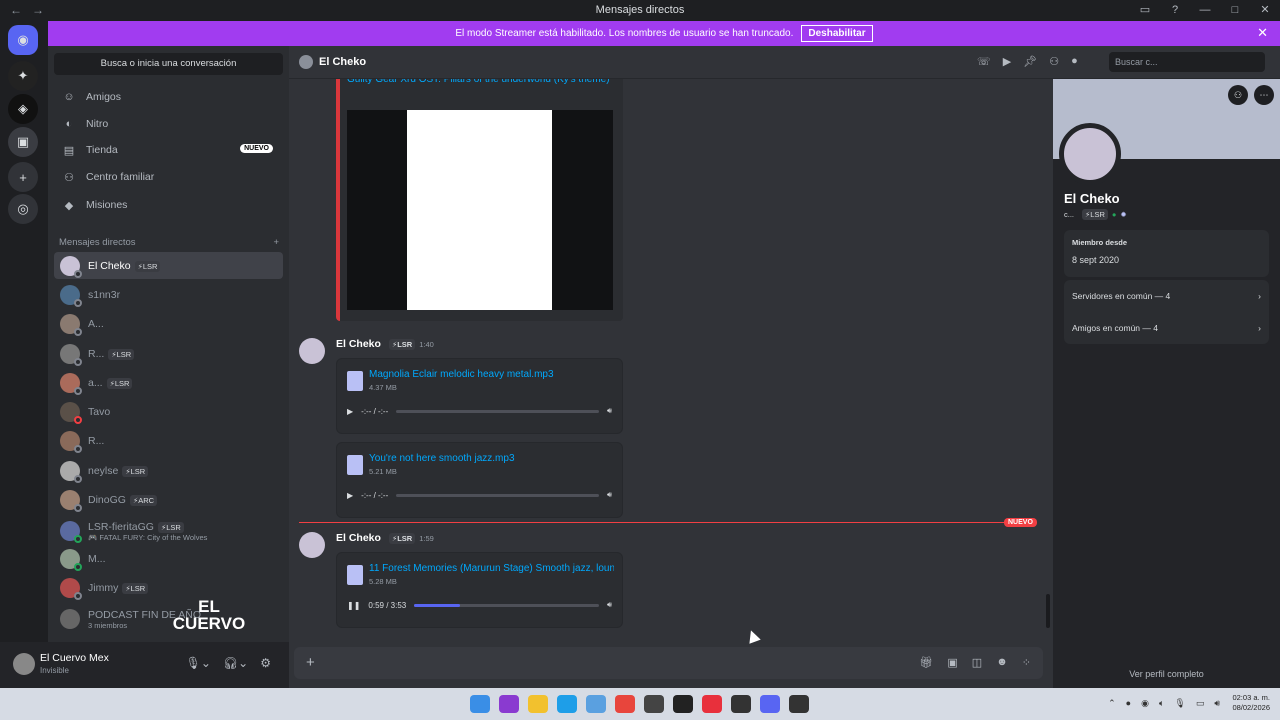 The width and height of the screenshot is (1280, 720). What do you see at coordinates (770, 704) in the screenshot?
I see `discord-icon` at bounding box center [770, 704].